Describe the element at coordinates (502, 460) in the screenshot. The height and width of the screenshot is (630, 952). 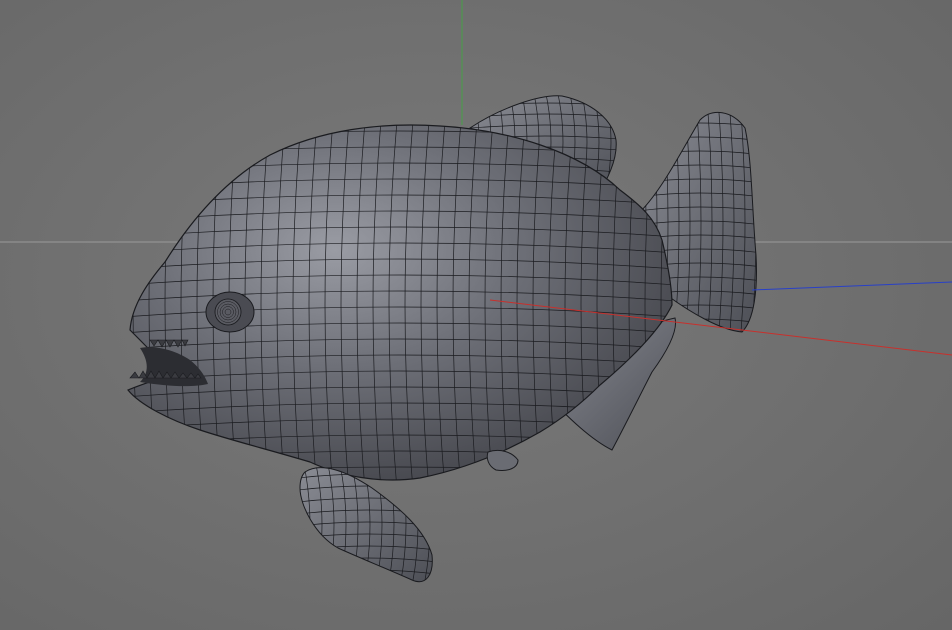
I see `ventral-fin` at that location.